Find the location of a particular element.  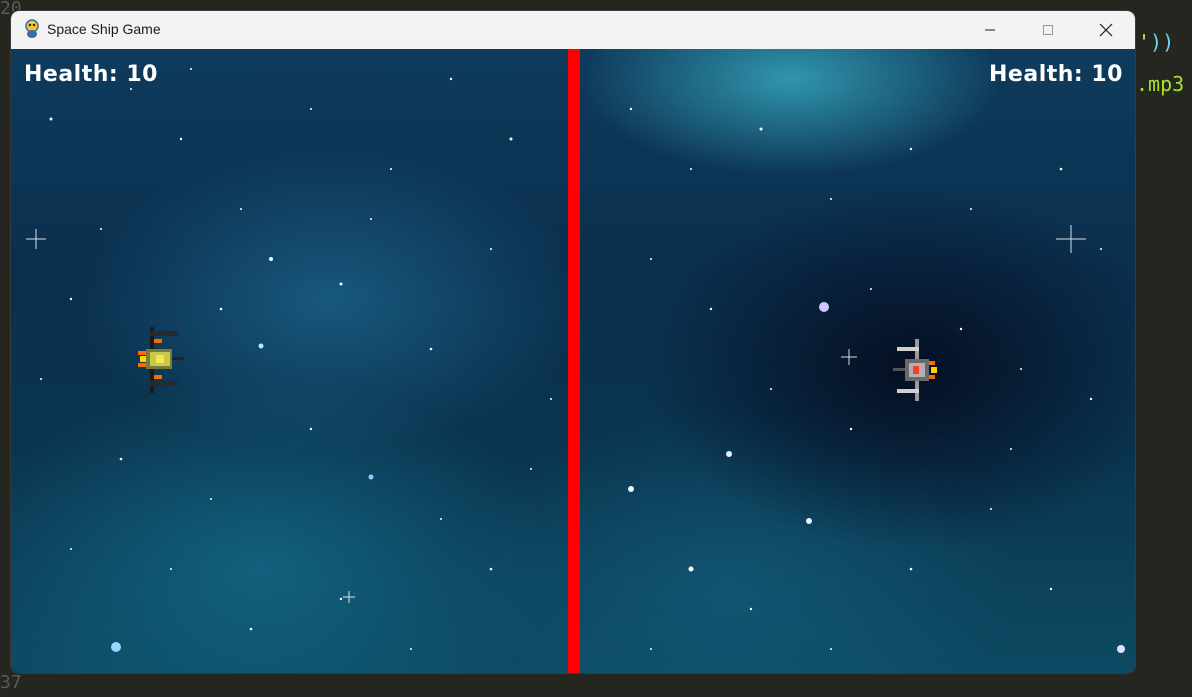

maximize-icon is located at coordinates (1048, 30).